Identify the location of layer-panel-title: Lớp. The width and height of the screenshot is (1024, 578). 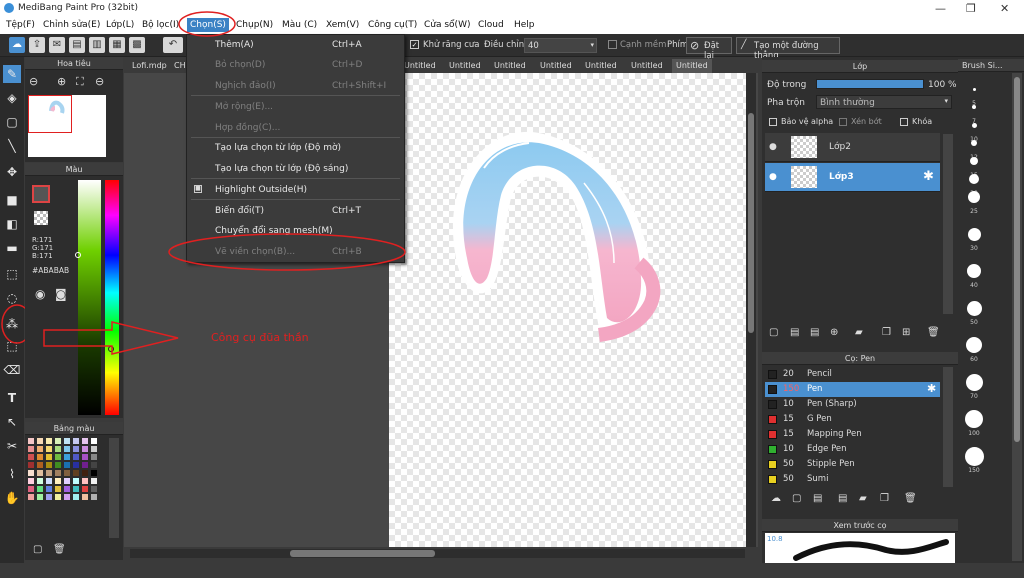
(860, 66).